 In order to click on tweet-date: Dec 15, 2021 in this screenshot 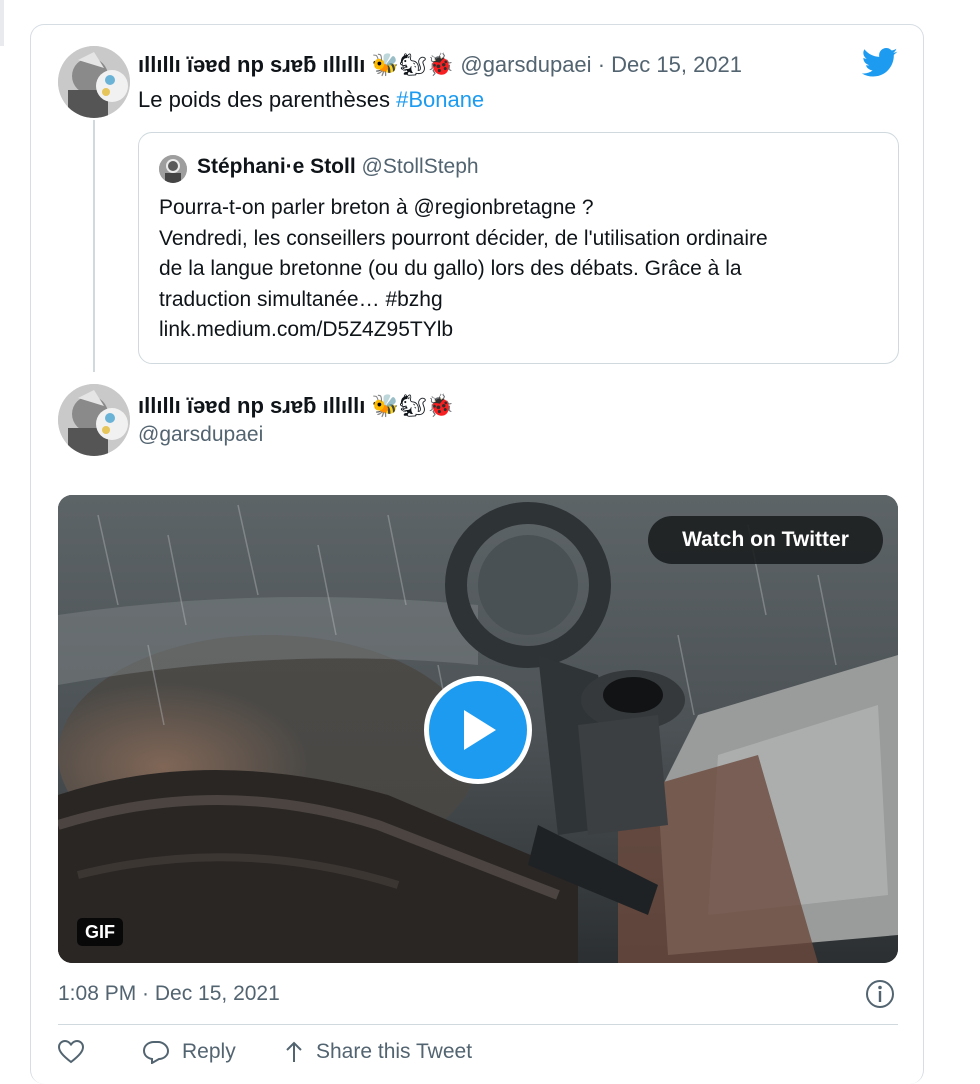, I will do `click(676, 64)`.